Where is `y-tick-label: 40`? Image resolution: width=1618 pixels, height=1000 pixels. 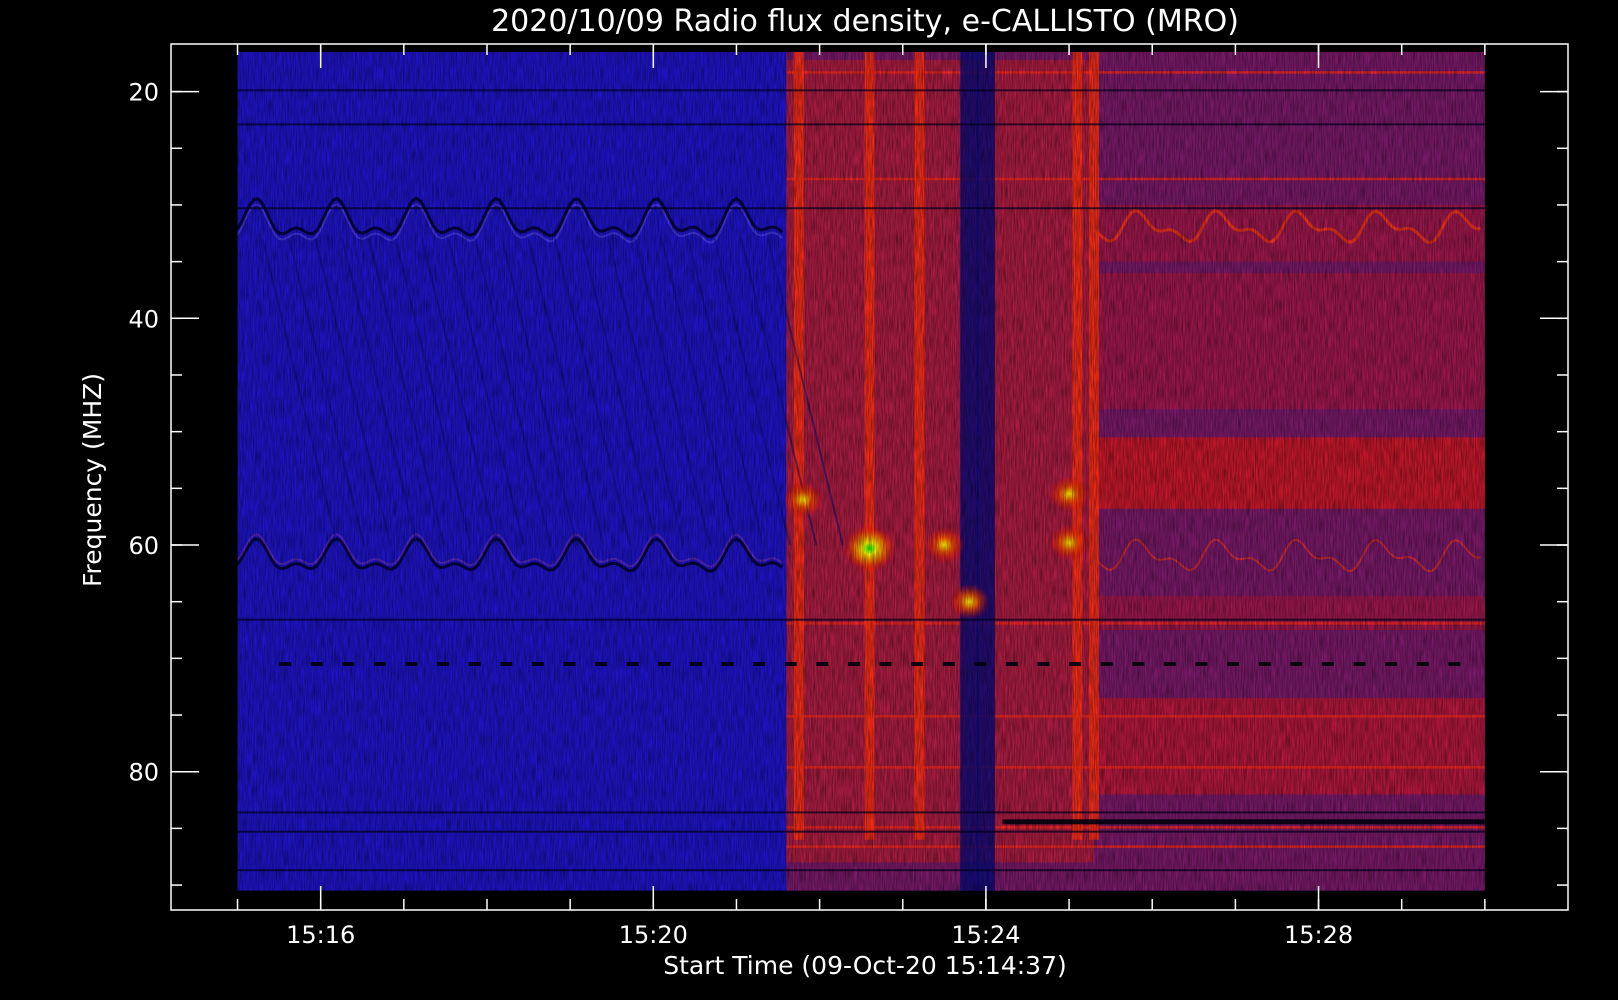
y-tick-label: 40 is located at coordinates (143, 319).